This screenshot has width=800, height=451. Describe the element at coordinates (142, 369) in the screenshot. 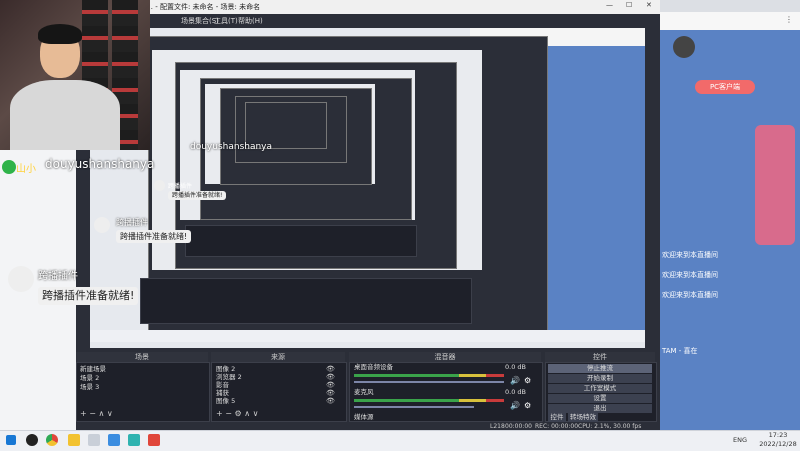

I see `scene-item: 新建场景` at that location.